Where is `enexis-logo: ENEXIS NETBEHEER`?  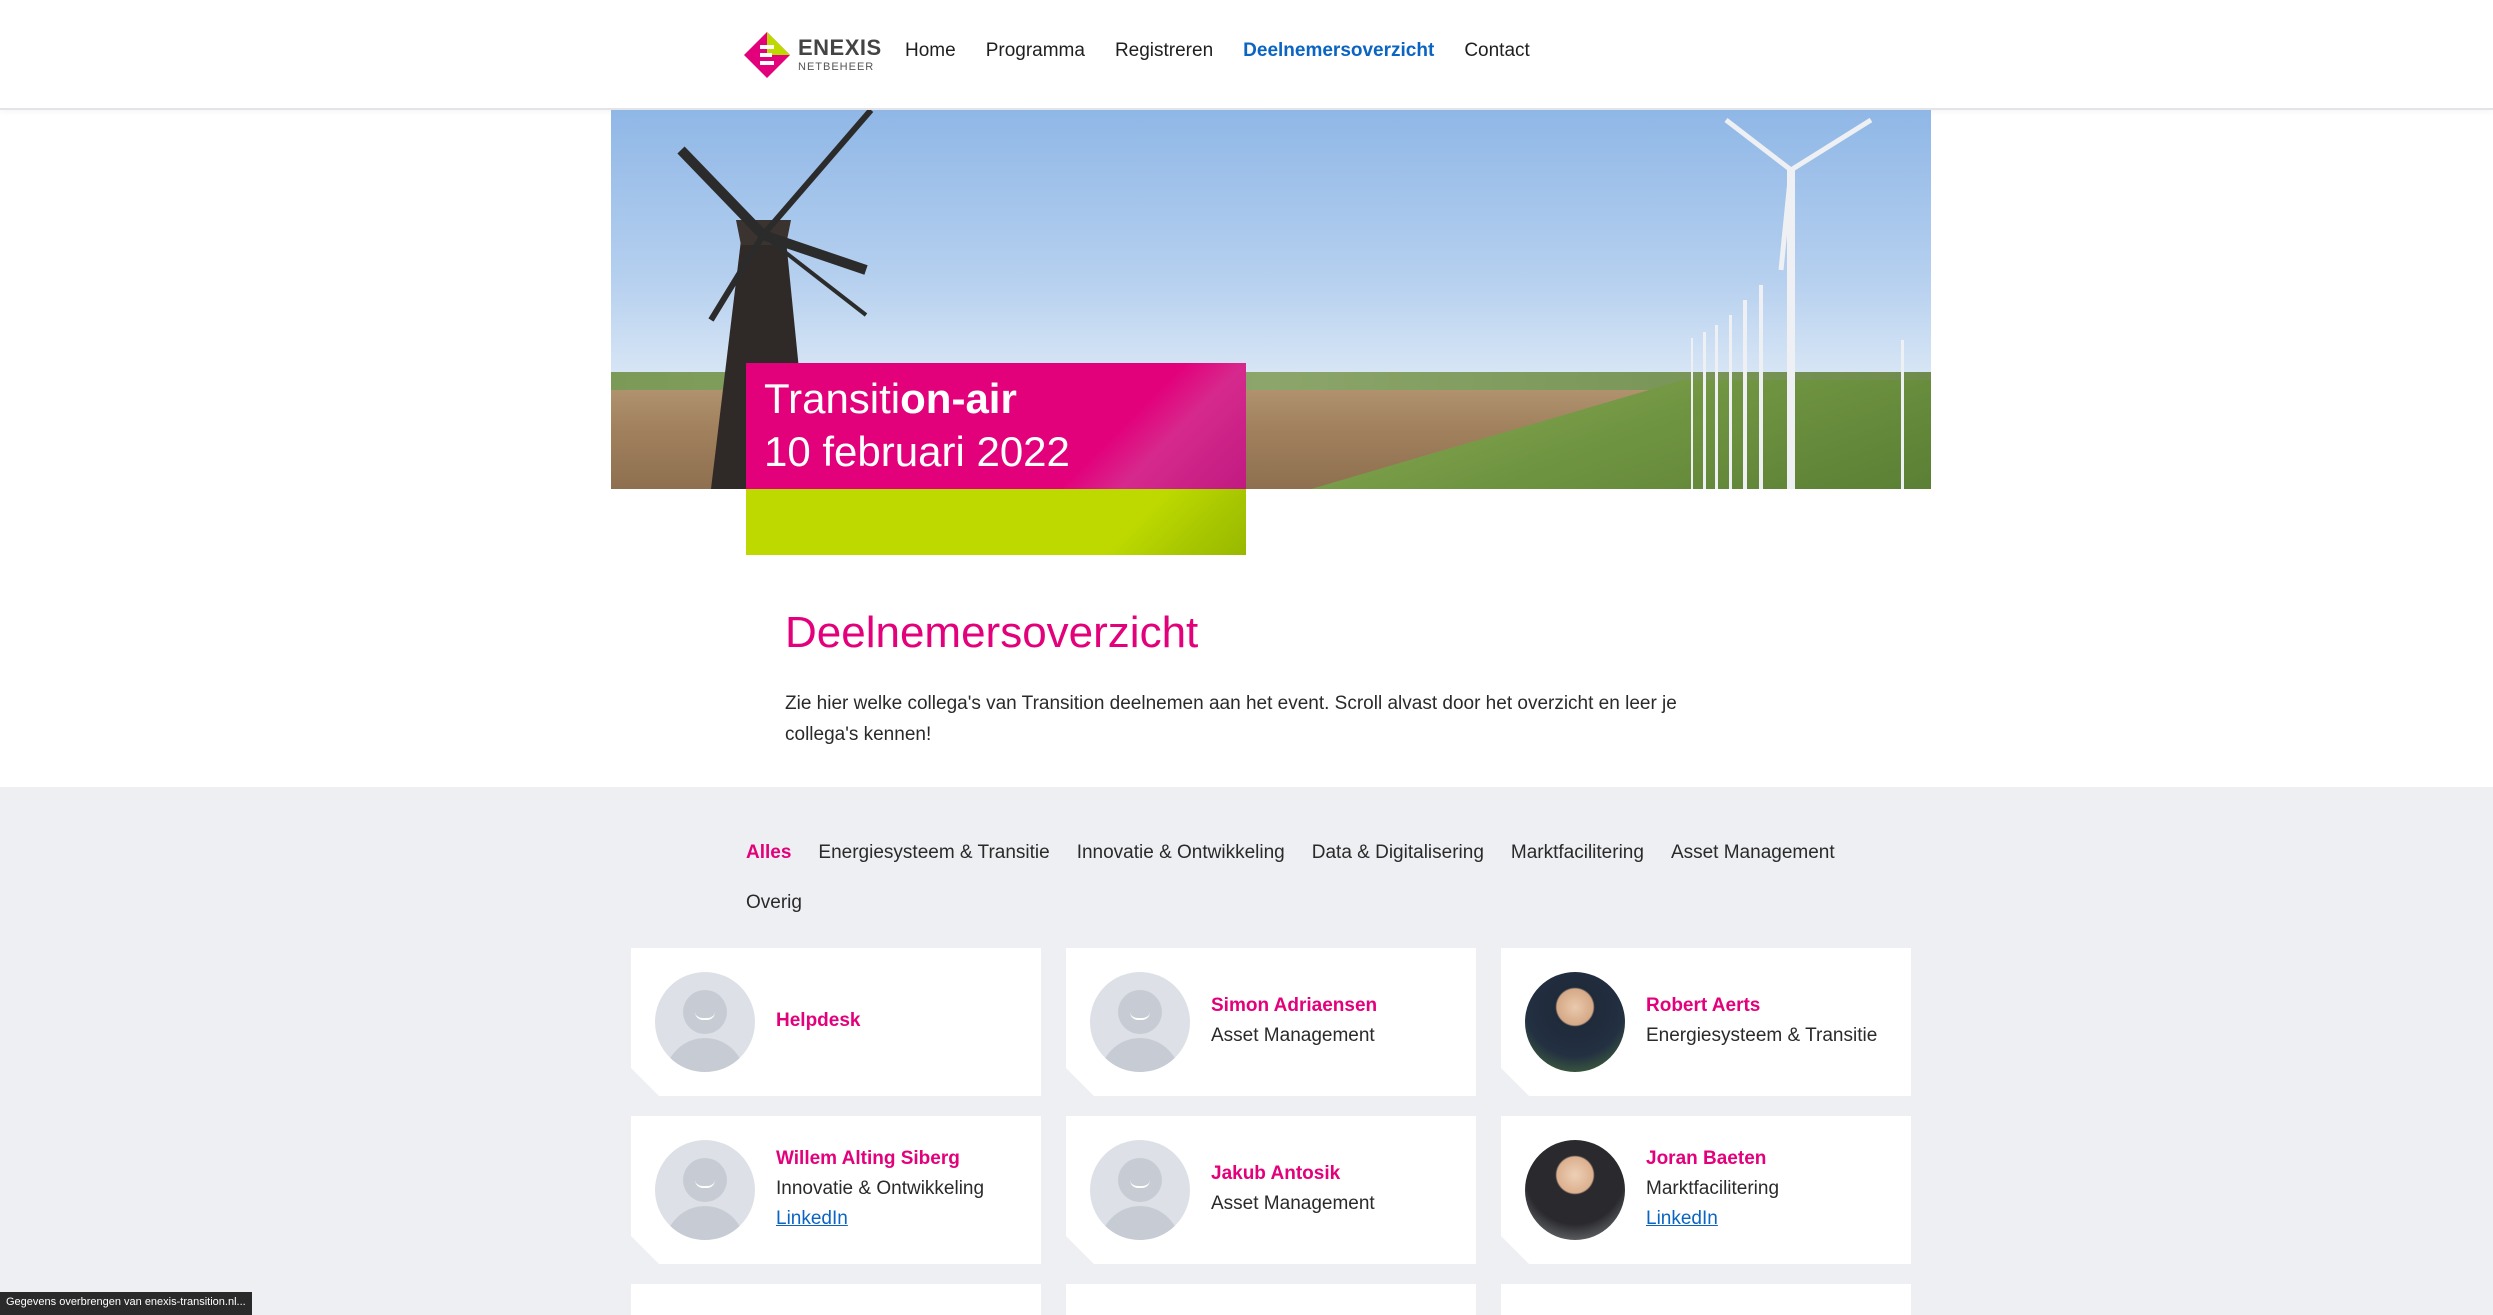 enexis-logo: ENEXIS NETBEHEER is located at coordinates (812, 55).